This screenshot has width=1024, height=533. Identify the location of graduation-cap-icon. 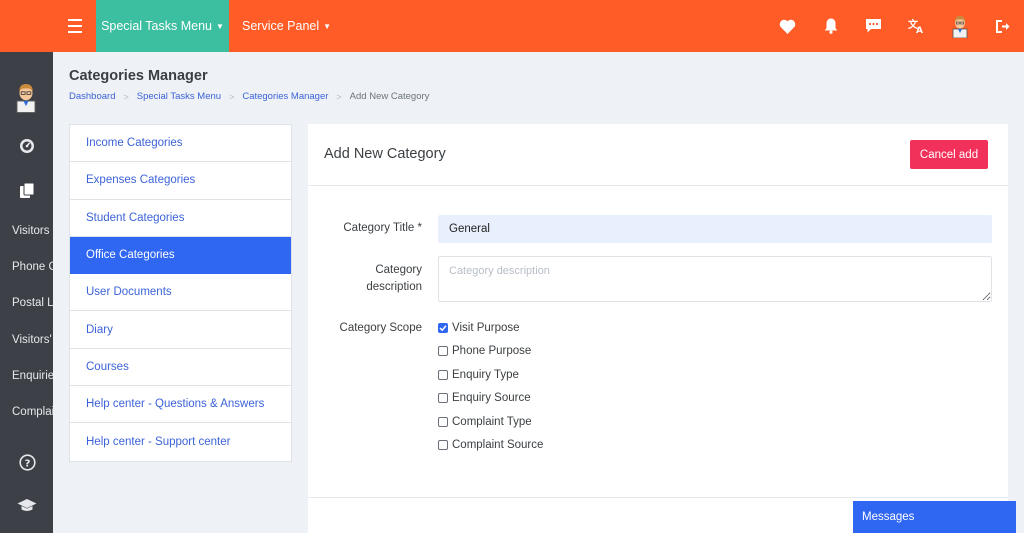
(27, 505).